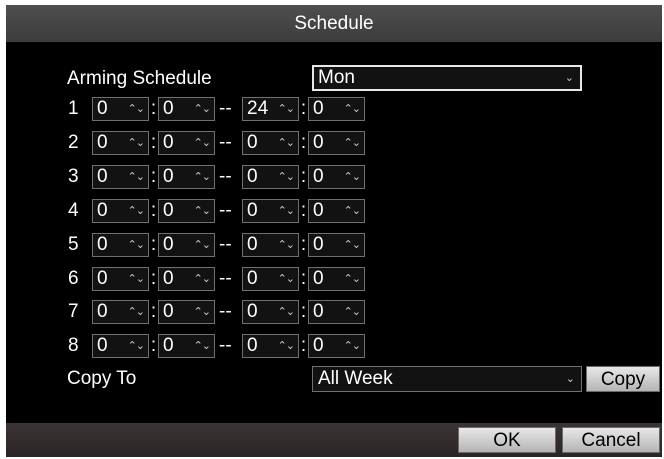  Describe the element at coordinates (73, 210) in the screenshot. I see `row-number: 4` at that location.